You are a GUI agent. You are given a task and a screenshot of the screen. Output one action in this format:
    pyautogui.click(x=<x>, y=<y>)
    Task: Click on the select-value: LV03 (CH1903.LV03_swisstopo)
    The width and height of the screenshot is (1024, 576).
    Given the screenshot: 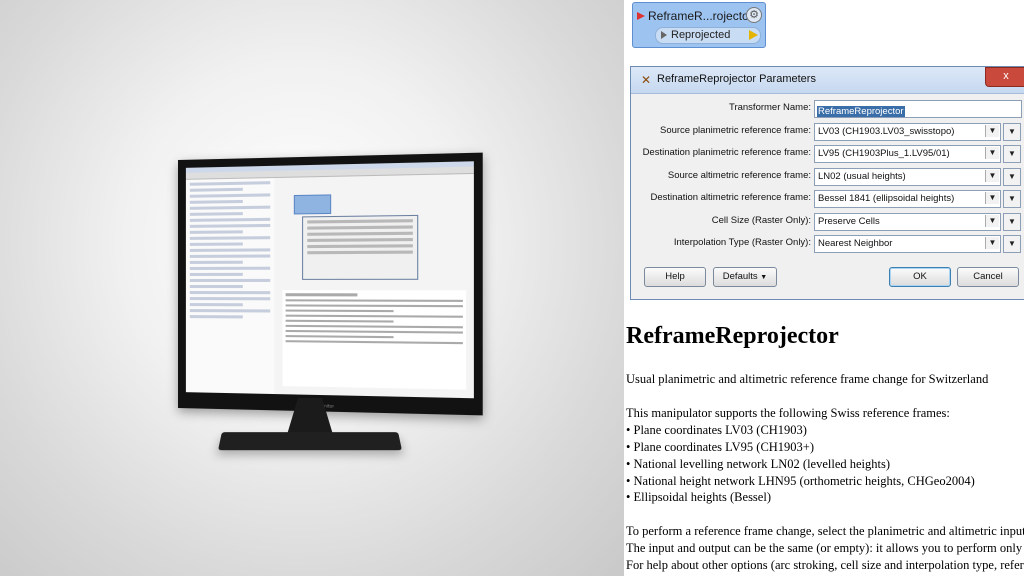 What is the action you would take?
    pyautogui.click(x=886, y=131)
    